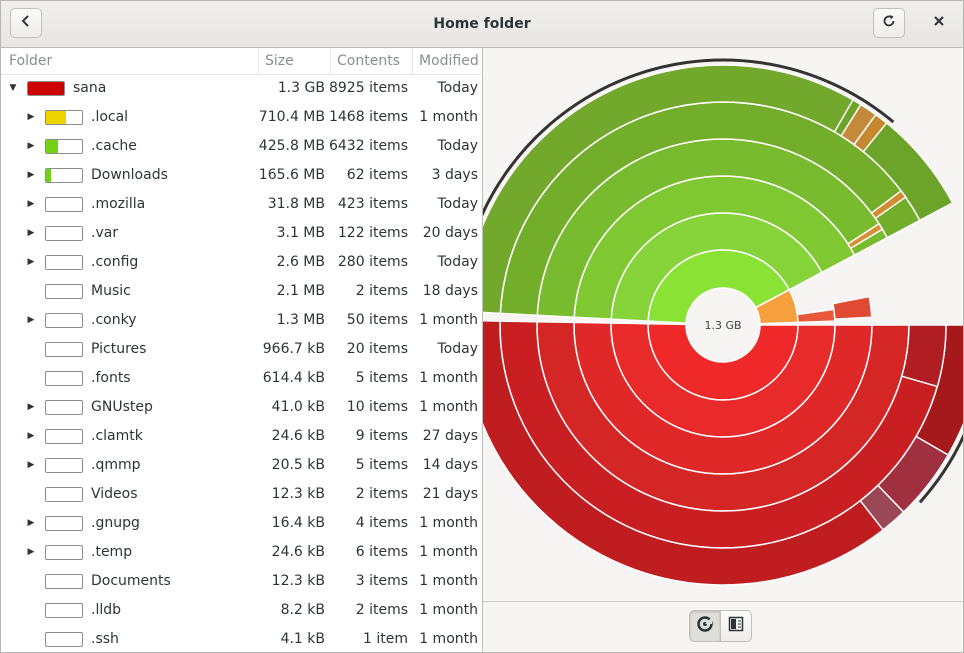 The width and height of the screenshot is (964, 653). What do you see at coordinates (298, 494) in the screenshot?
I see `folder-size: 12.3 kB` at bounding box center [298, 494].